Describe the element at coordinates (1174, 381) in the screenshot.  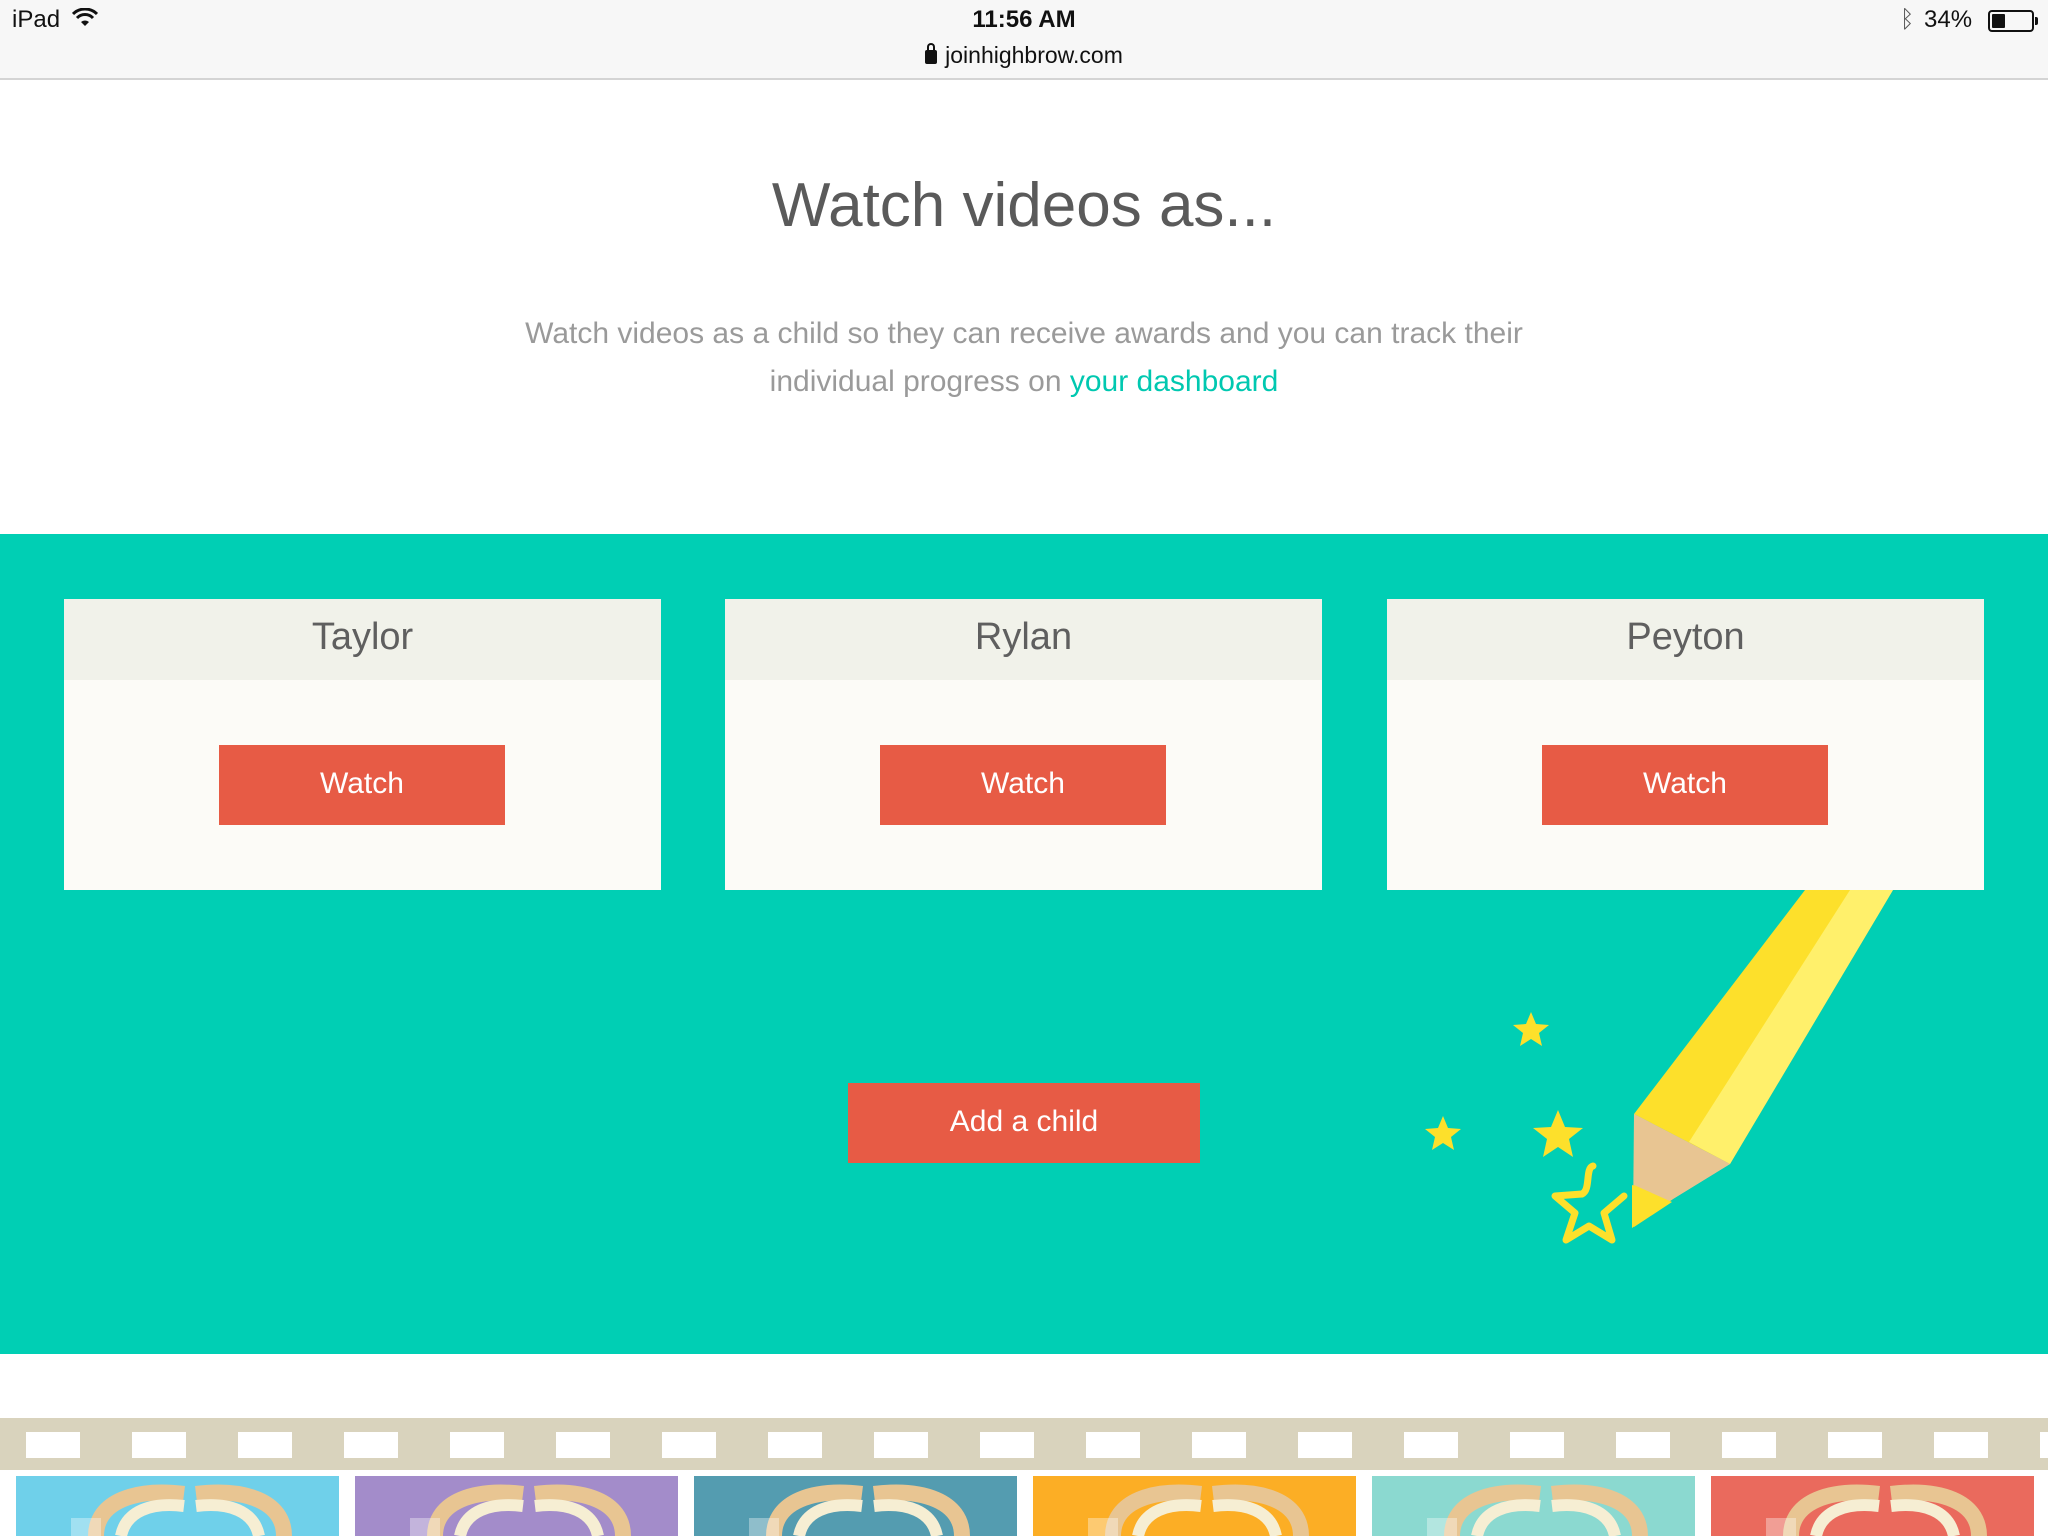
I see `dashboard-link: your dashboard` at that location.